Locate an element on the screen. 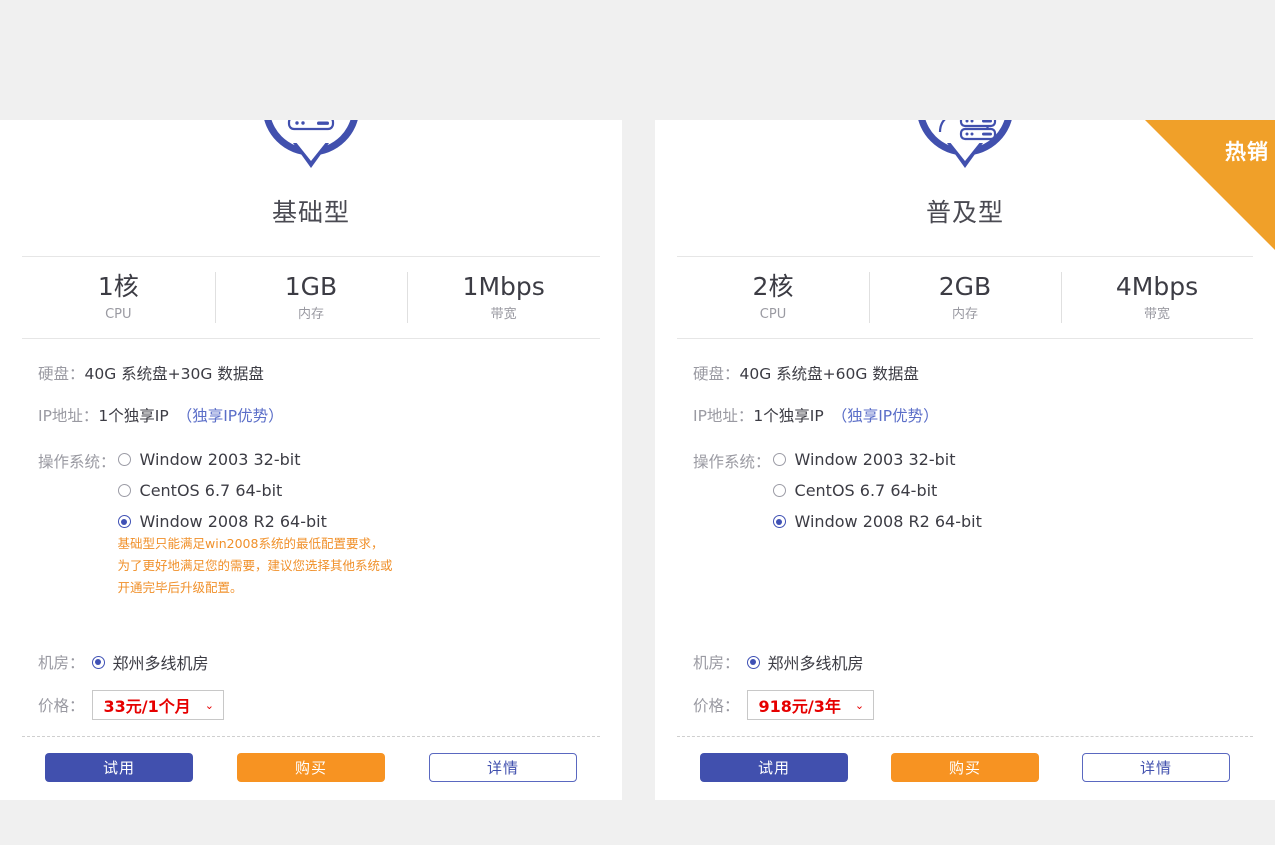 This screenshot has height=845, width=1275. price-value: 33元/1个月 is located at coordinates (147, 706).